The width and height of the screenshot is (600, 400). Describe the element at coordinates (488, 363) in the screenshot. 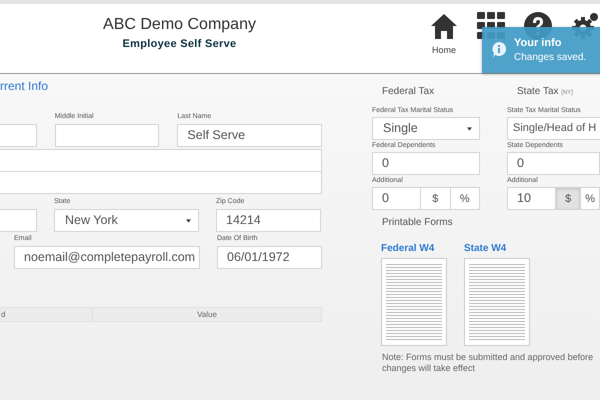

I see `note-text: Note: Forms must be submitted and approved before changes will take effect` at that location.